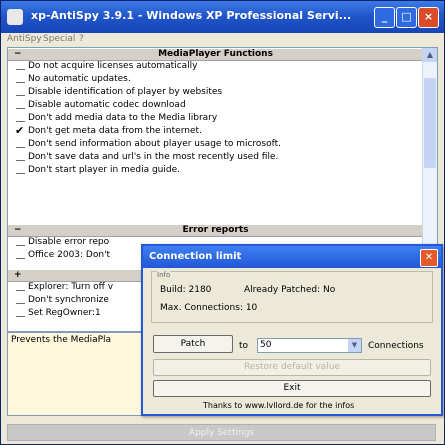  What do you see at coordinates (215, 105) in the screenshot?
I see `list-item: Disable automatic codec download` at bounding box center [215, 105].